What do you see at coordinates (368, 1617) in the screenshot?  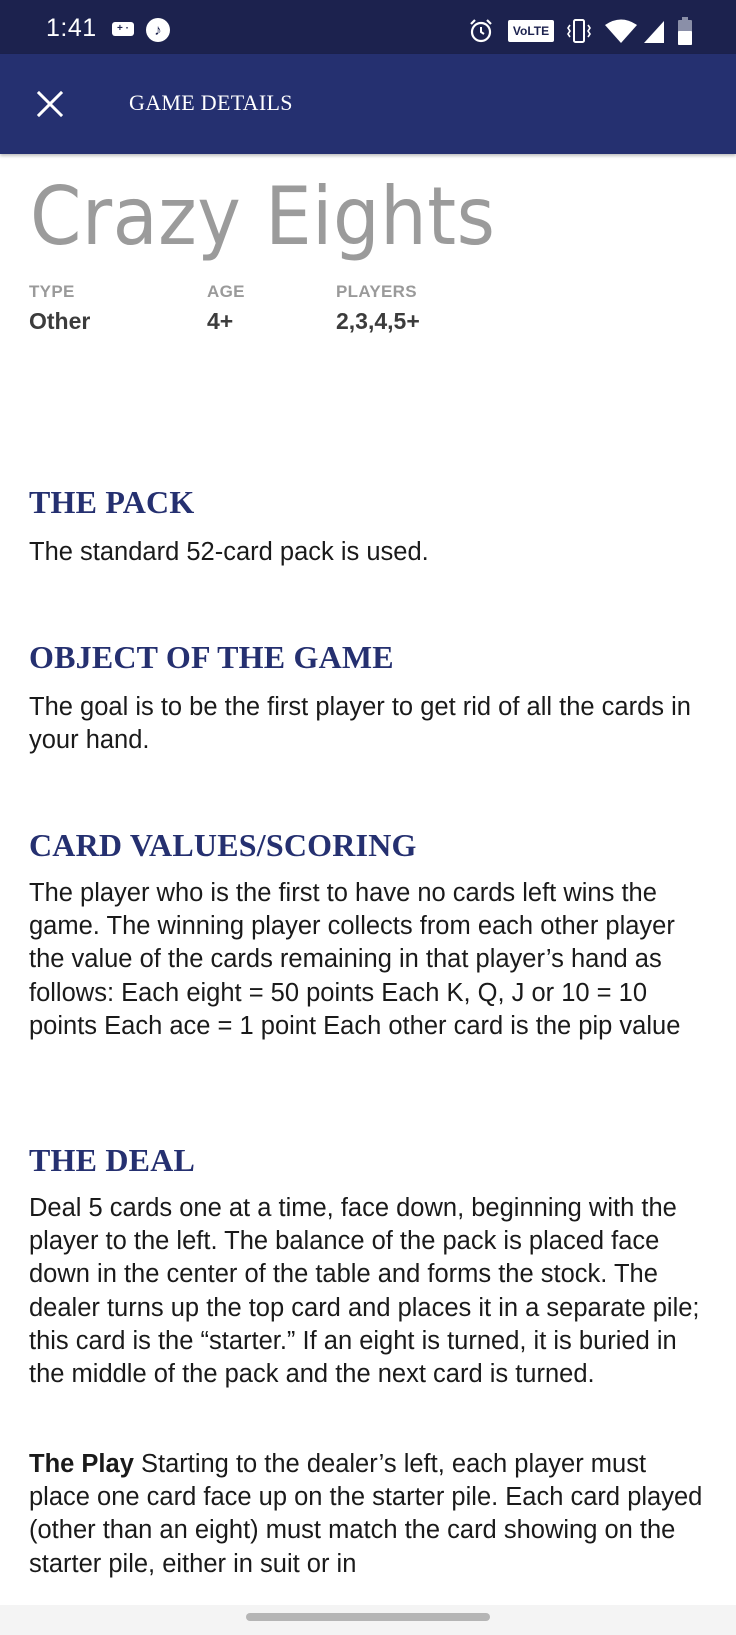 I see `gesture-handle` at bounding box center [368, 1617].